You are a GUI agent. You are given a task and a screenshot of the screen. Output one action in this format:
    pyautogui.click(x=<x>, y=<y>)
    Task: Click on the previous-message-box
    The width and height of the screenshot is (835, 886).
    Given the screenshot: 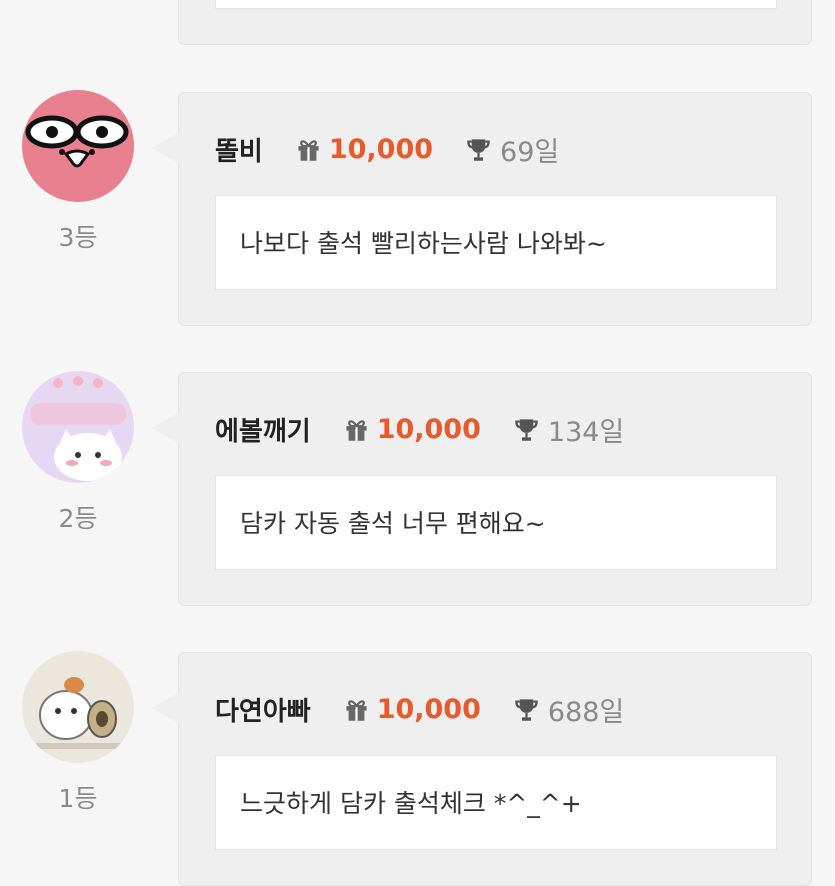 What is the action you would take?
    pyautogui.click(x=496, y=4)
    